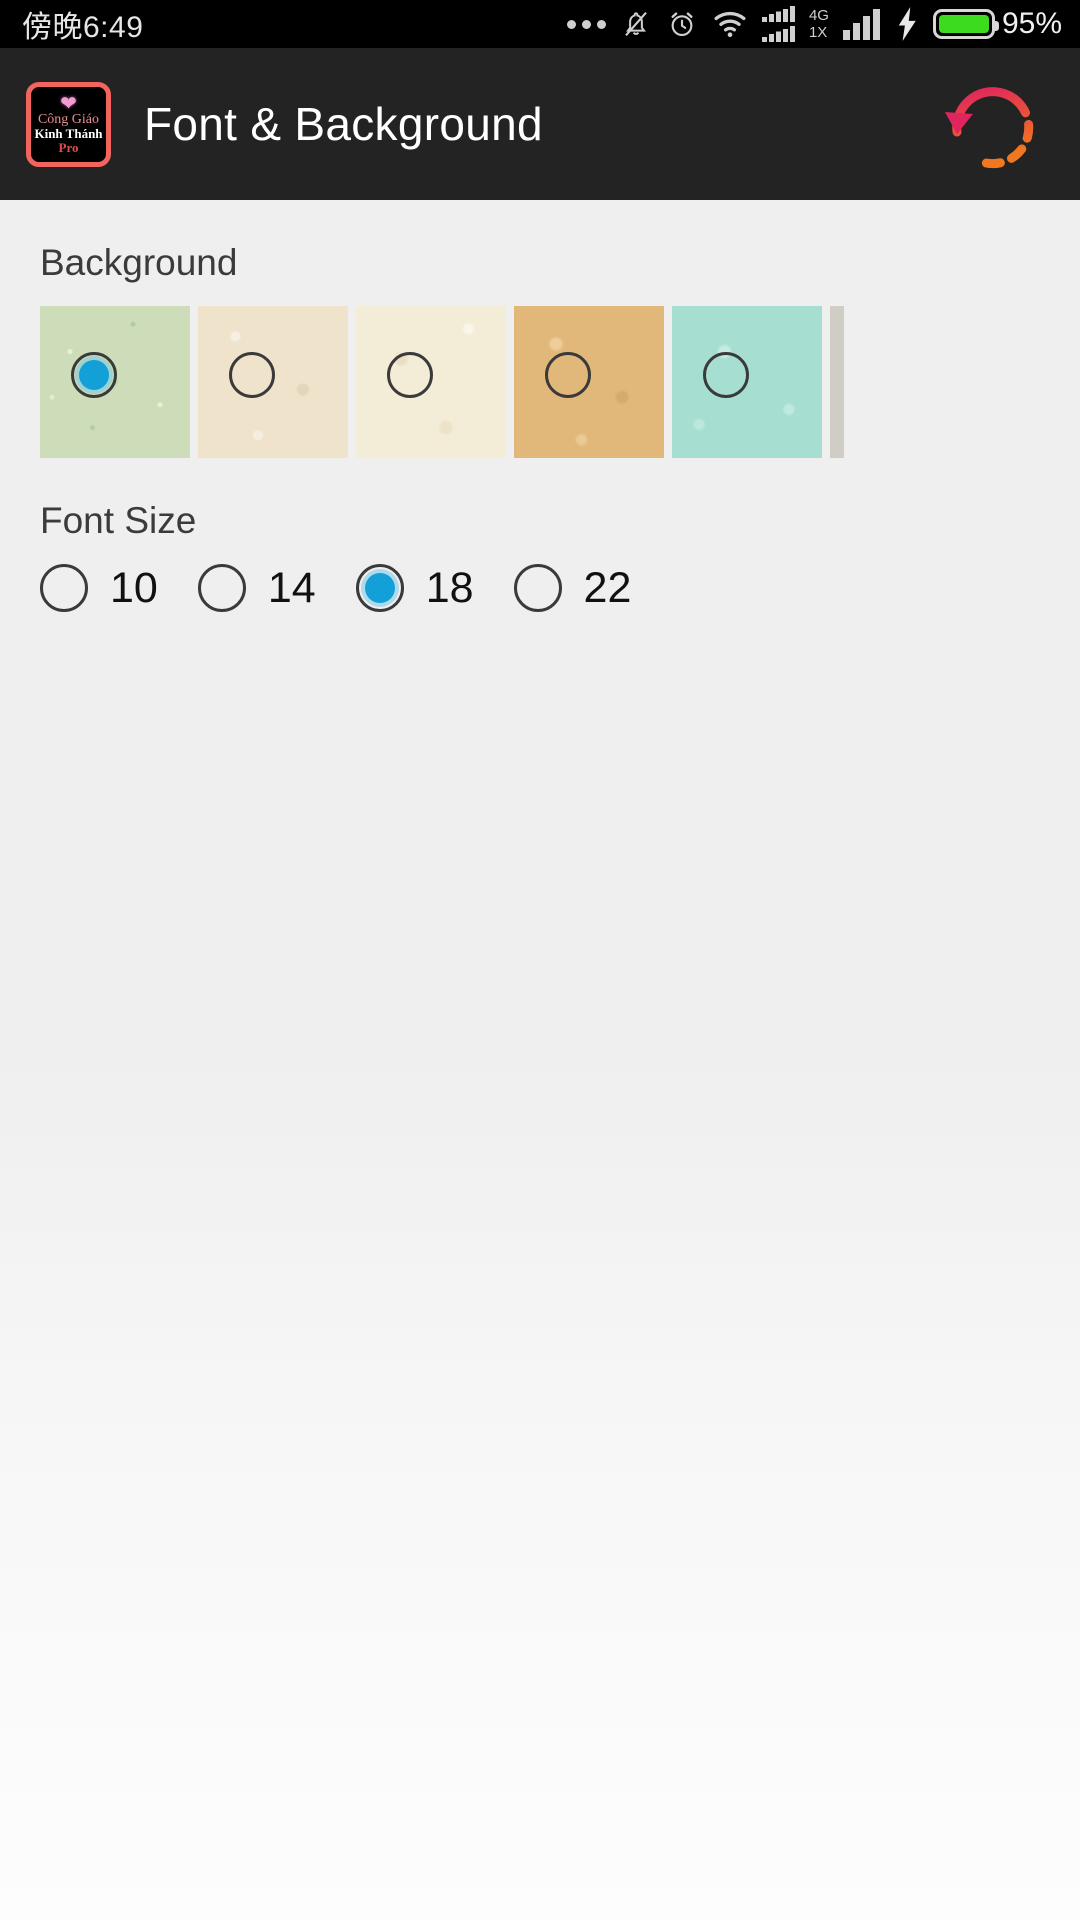  What do you see at coordinates (907, 24) in the screenshot?
I see `charging-bolt-icon` at bounding box center [907, 24].